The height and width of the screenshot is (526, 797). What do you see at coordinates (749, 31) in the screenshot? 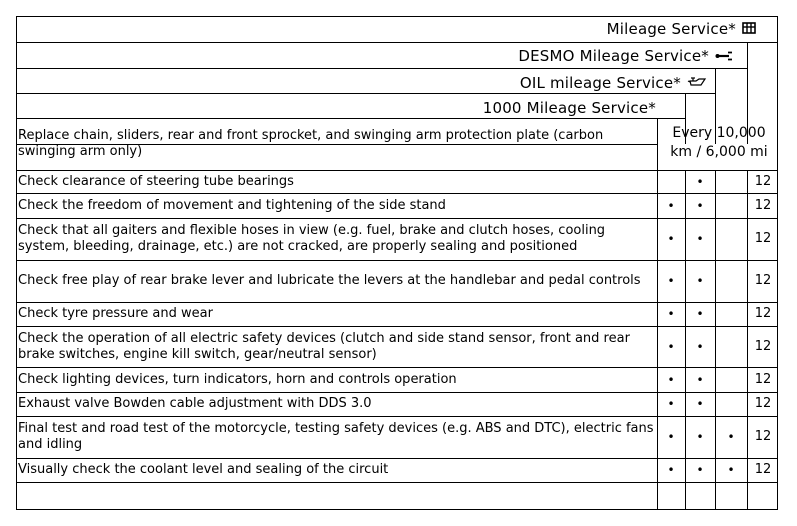
I see `service-grid-icon` at bounding box center [749, 31].